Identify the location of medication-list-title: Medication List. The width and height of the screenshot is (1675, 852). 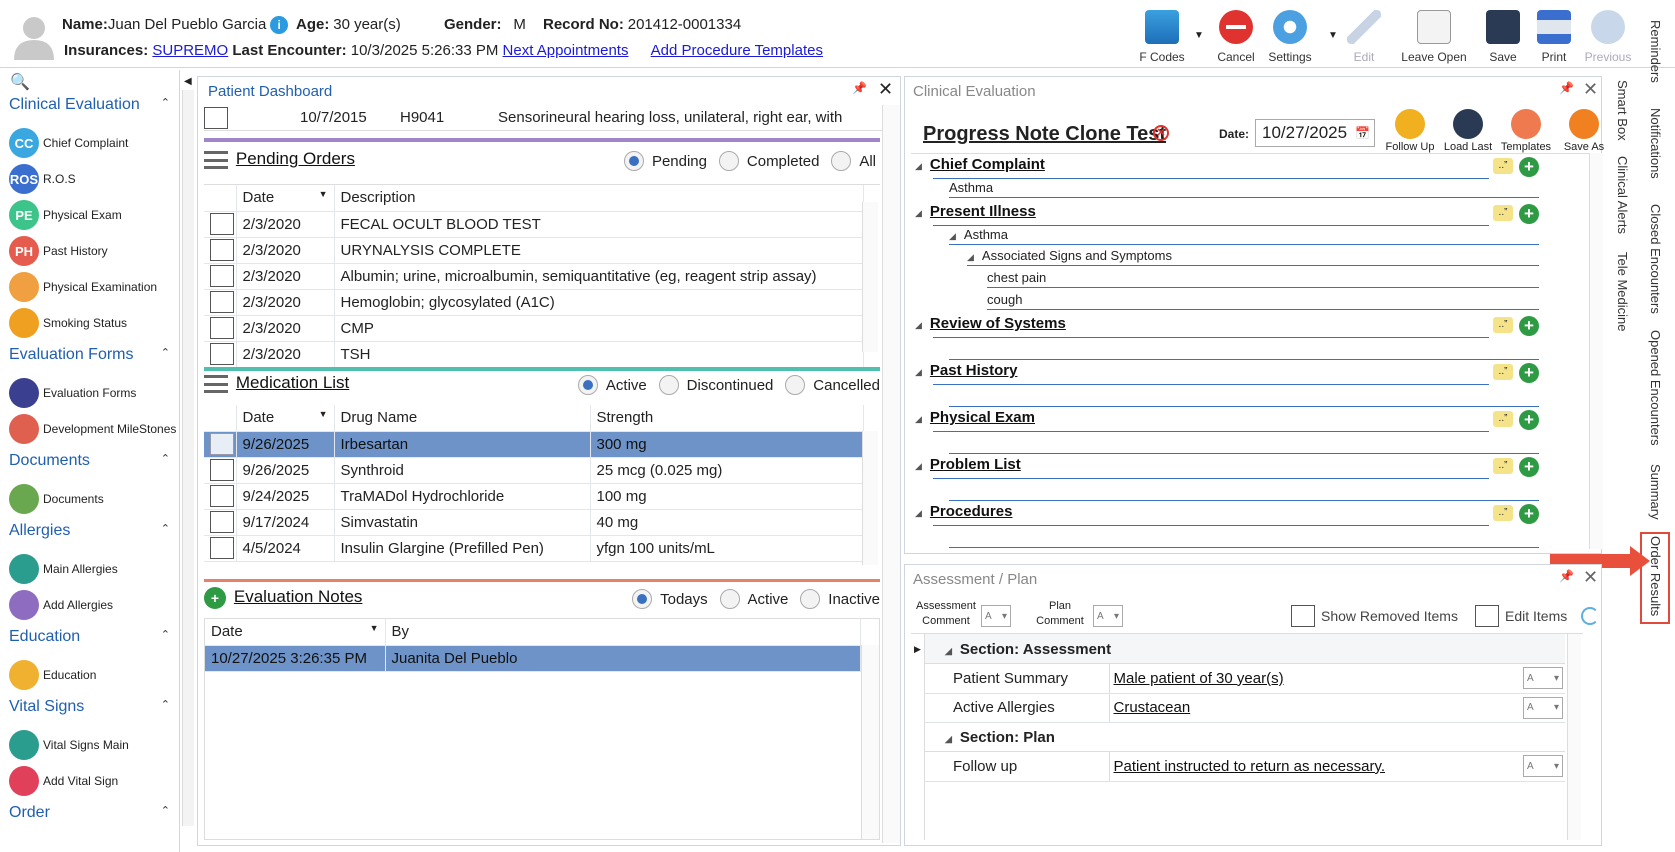
(292, 382).